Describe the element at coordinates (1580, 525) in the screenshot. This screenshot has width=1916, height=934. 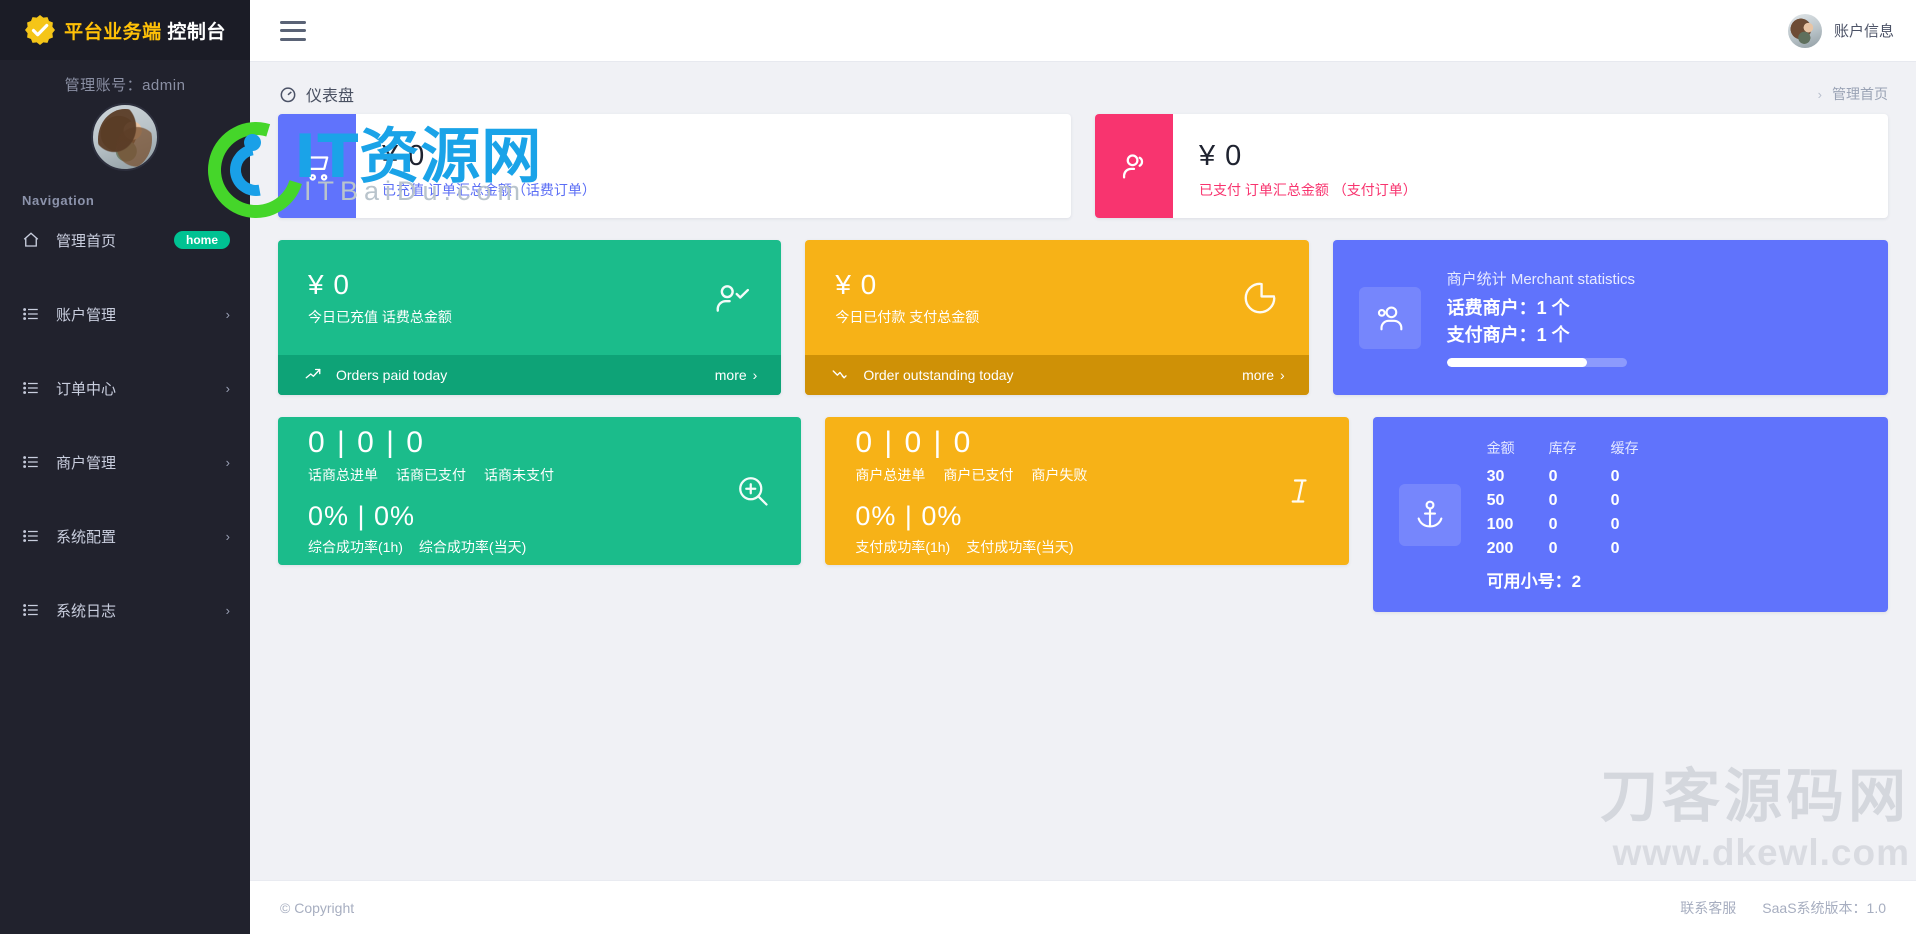
I see `table-row: 100 0 0` at that location.